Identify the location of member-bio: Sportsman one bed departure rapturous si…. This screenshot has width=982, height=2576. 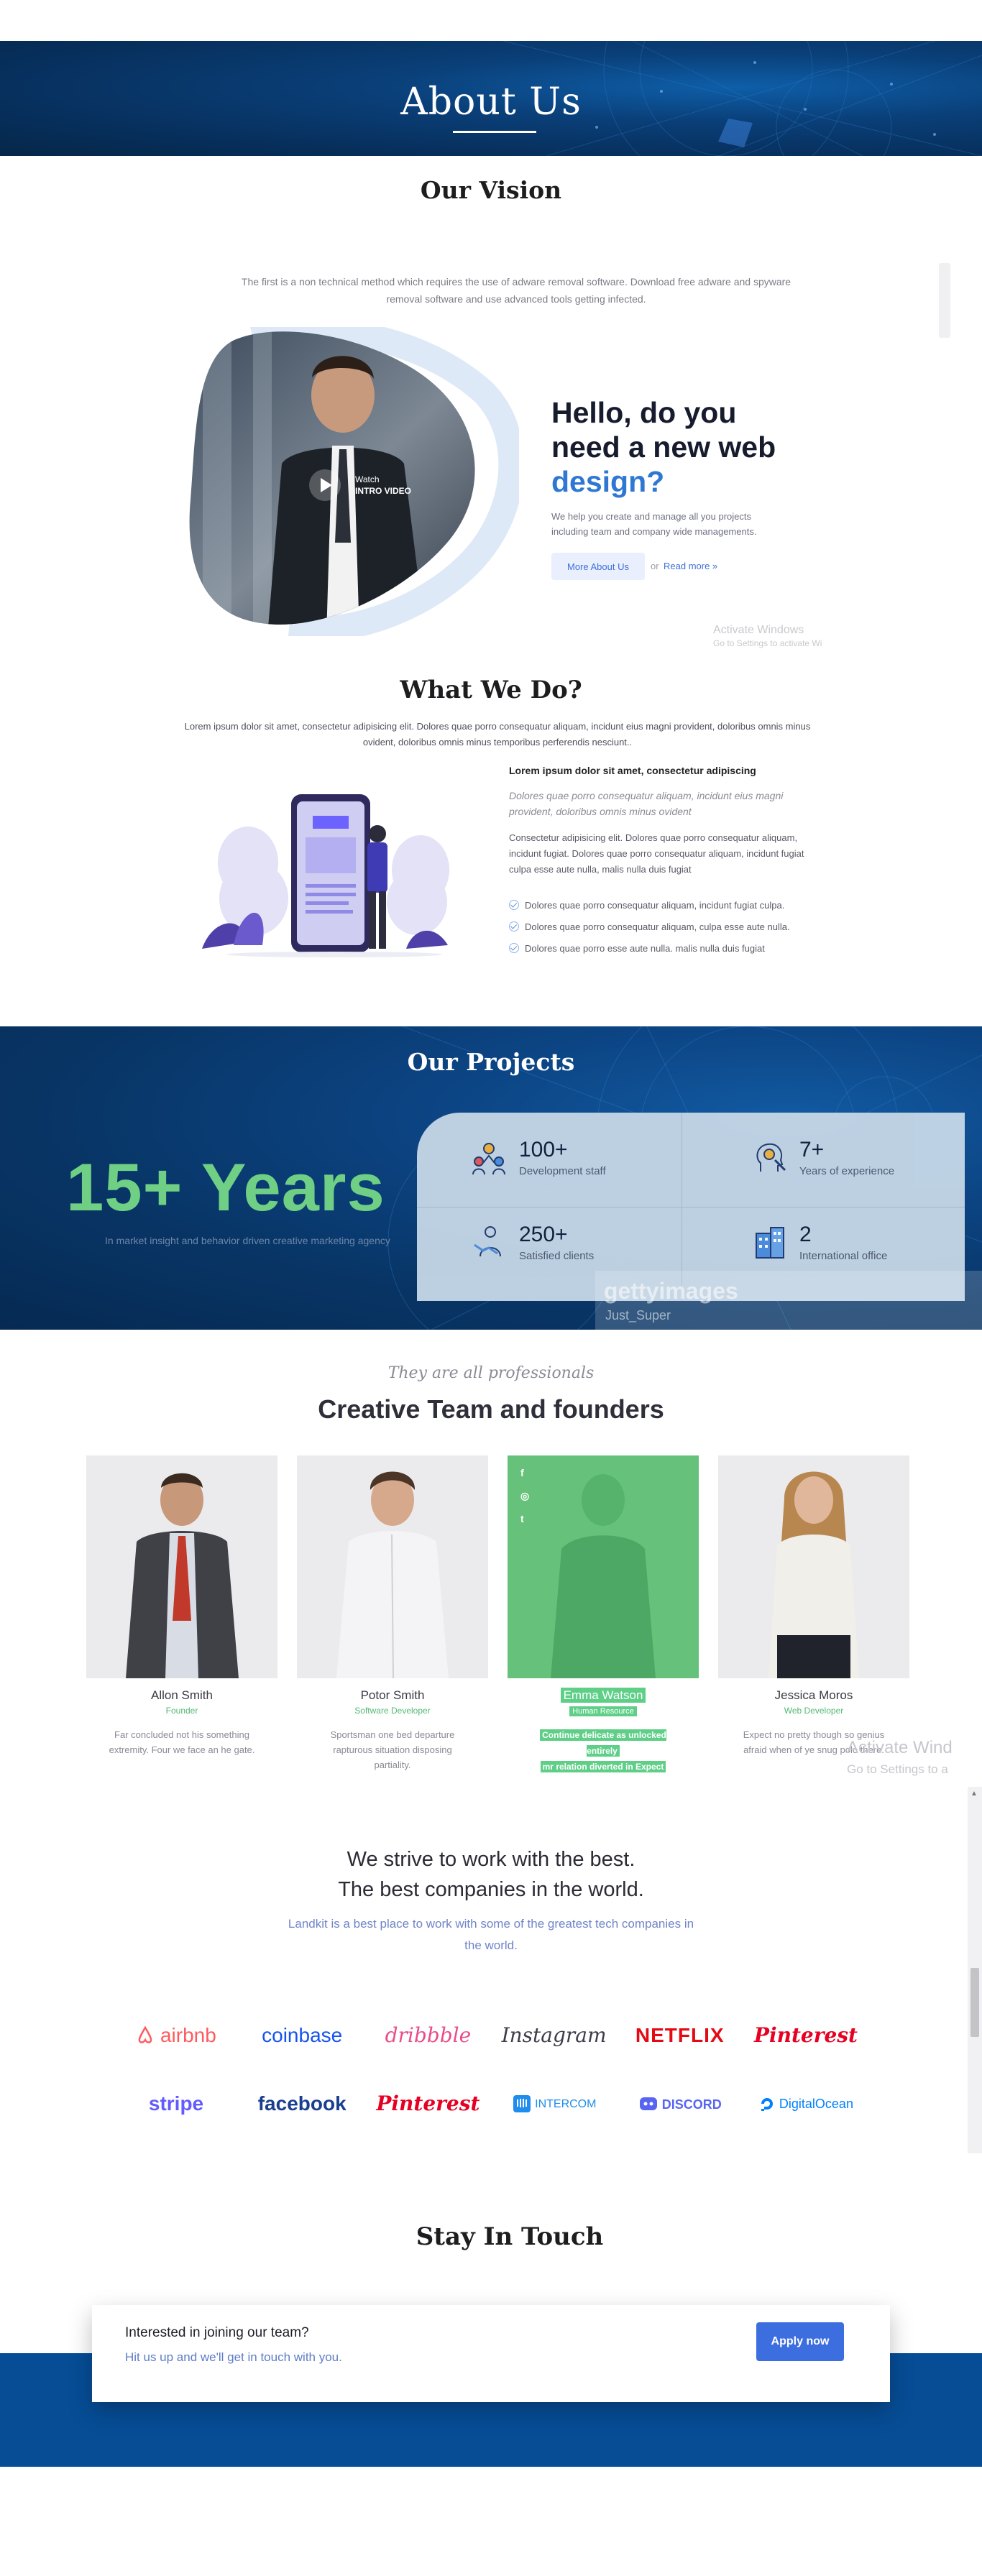
(392, 1749).